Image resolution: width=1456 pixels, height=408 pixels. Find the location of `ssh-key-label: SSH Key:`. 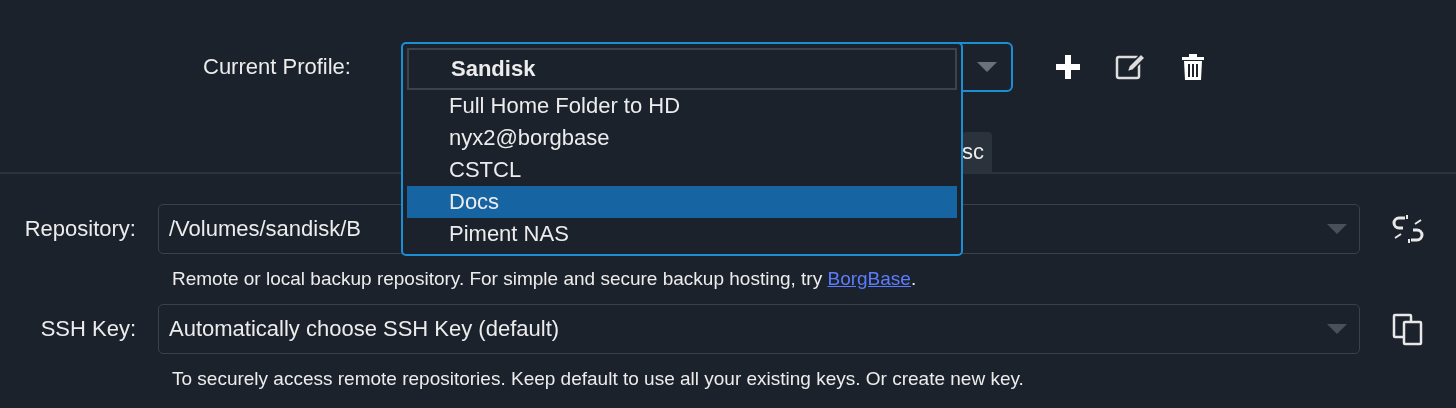

ssh-key-label: SSH Key: is located at coordinates (88, 329).